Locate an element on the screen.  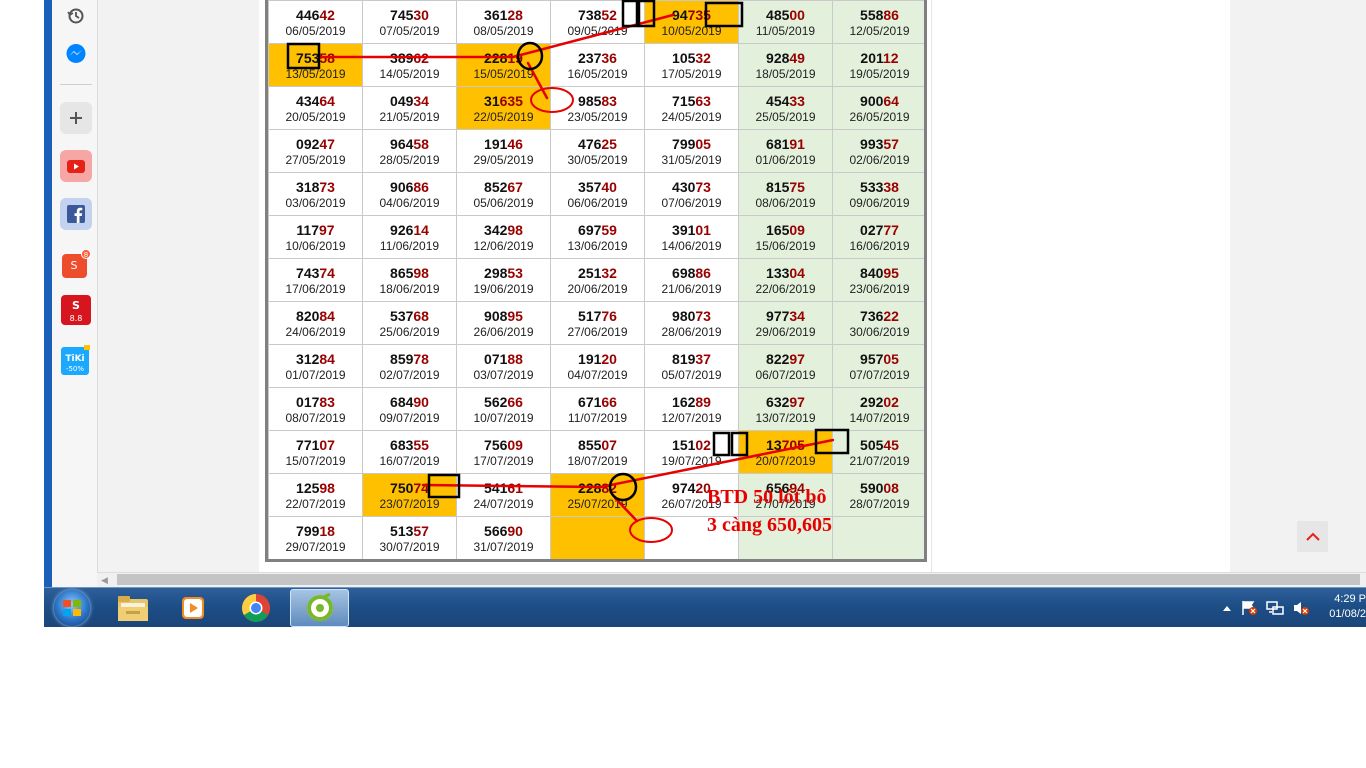
result-cell: 56266 10/07/2019 is located at coordinates (503, 409).